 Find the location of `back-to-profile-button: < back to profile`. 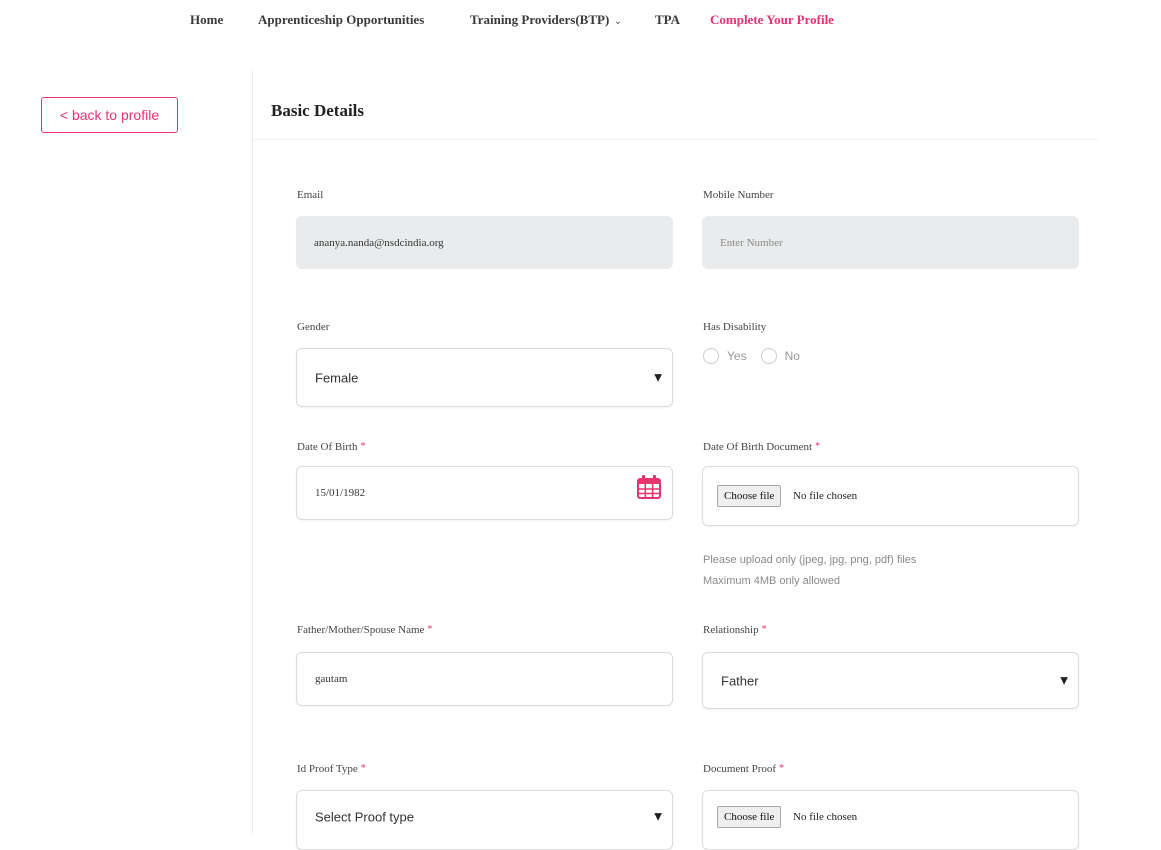

back-to-profile-button: < back to profile is located at coordinates (109, 115).